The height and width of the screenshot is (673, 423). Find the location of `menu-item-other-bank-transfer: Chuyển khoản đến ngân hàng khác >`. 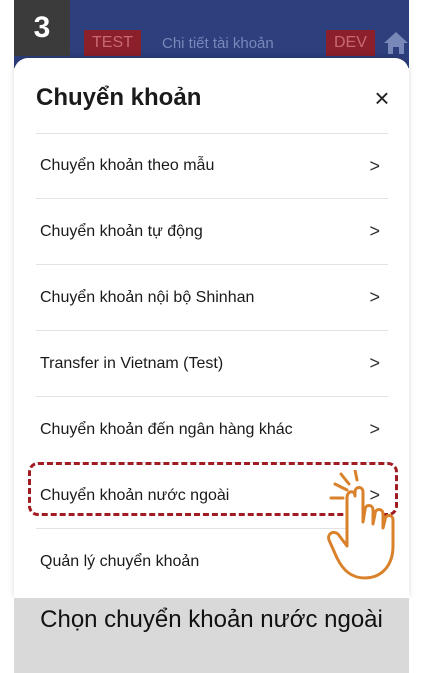

menu-item-other-bank-transfer: Chuyển khoản đến ngân hàng khác > is located at coordinates (212, 430).